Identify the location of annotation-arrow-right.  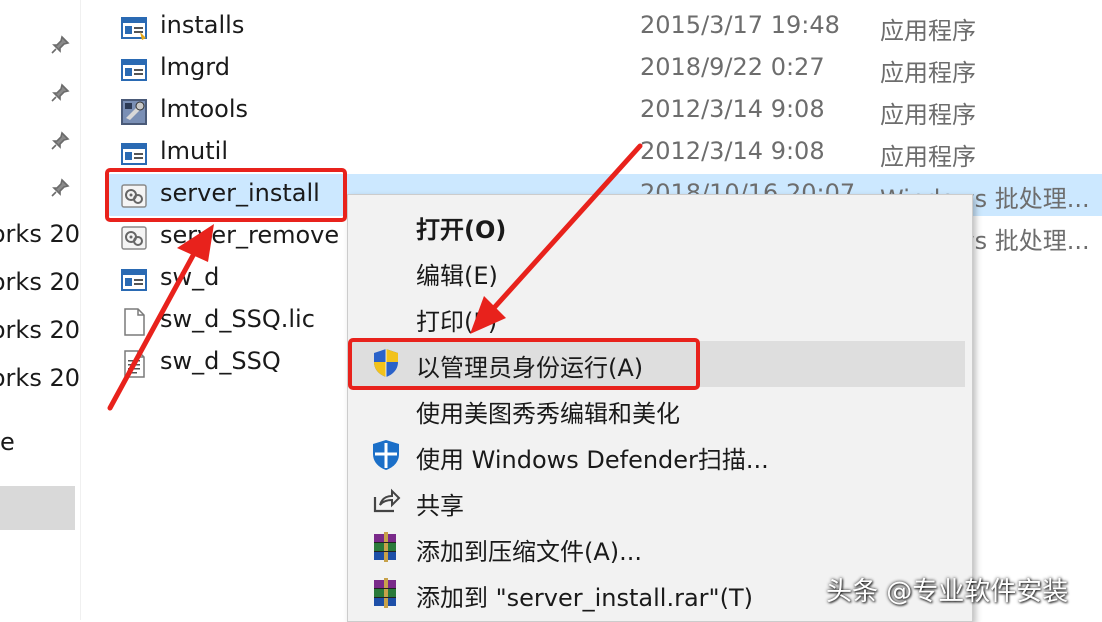
(566, 227).